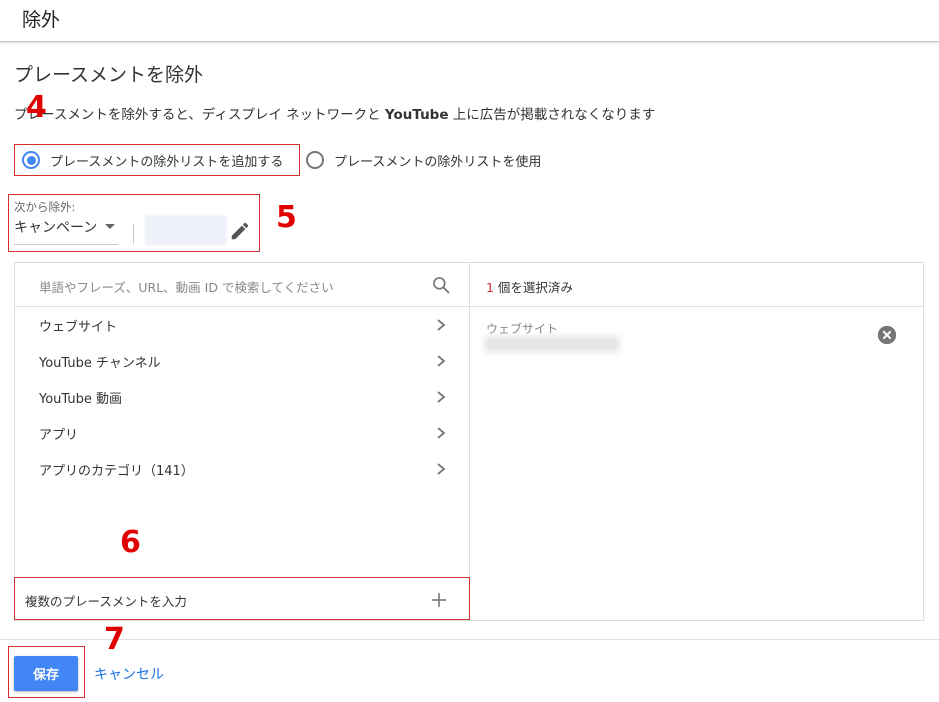  I want to click on selected-count: 1, so click(490, 287).